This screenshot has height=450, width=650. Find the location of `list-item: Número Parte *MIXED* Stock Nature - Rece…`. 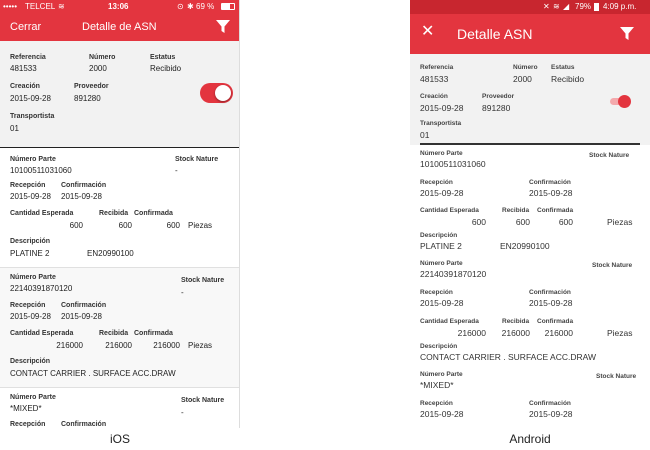

list-item: Número Parte *MIXED* Stock Nature - Rece… is located at coordinates (119, 408).